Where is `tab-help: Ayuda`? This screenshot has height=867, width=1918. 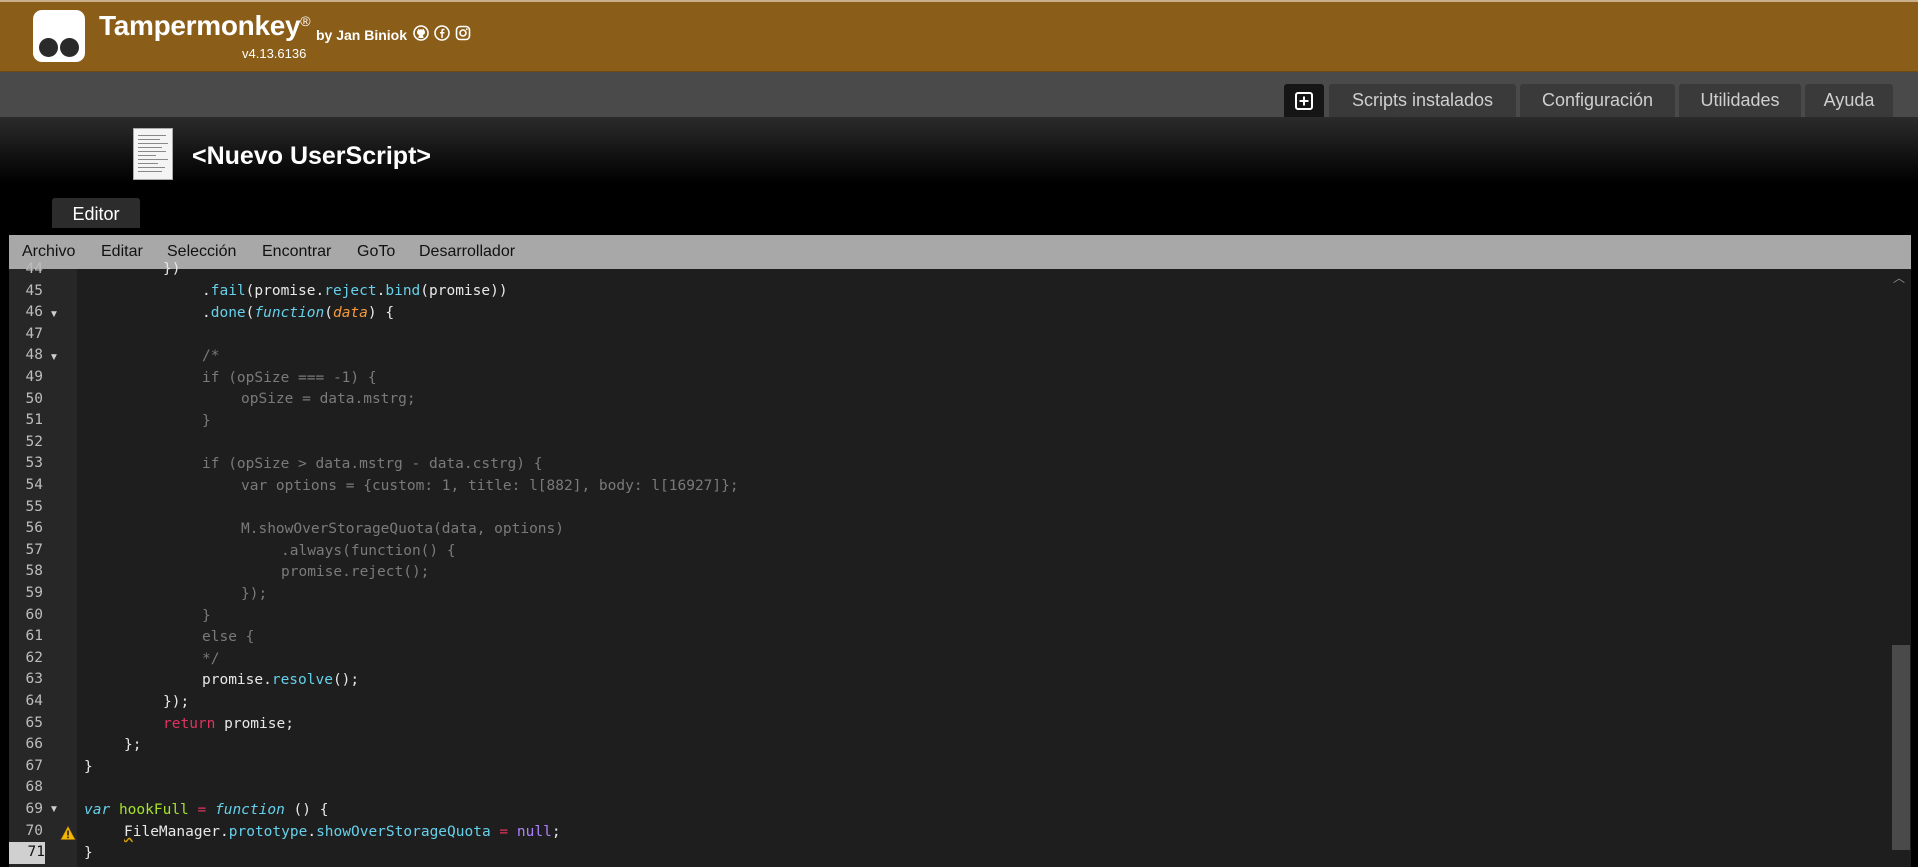
tab-help: Ayuda is located at coordinates (1849, 100).